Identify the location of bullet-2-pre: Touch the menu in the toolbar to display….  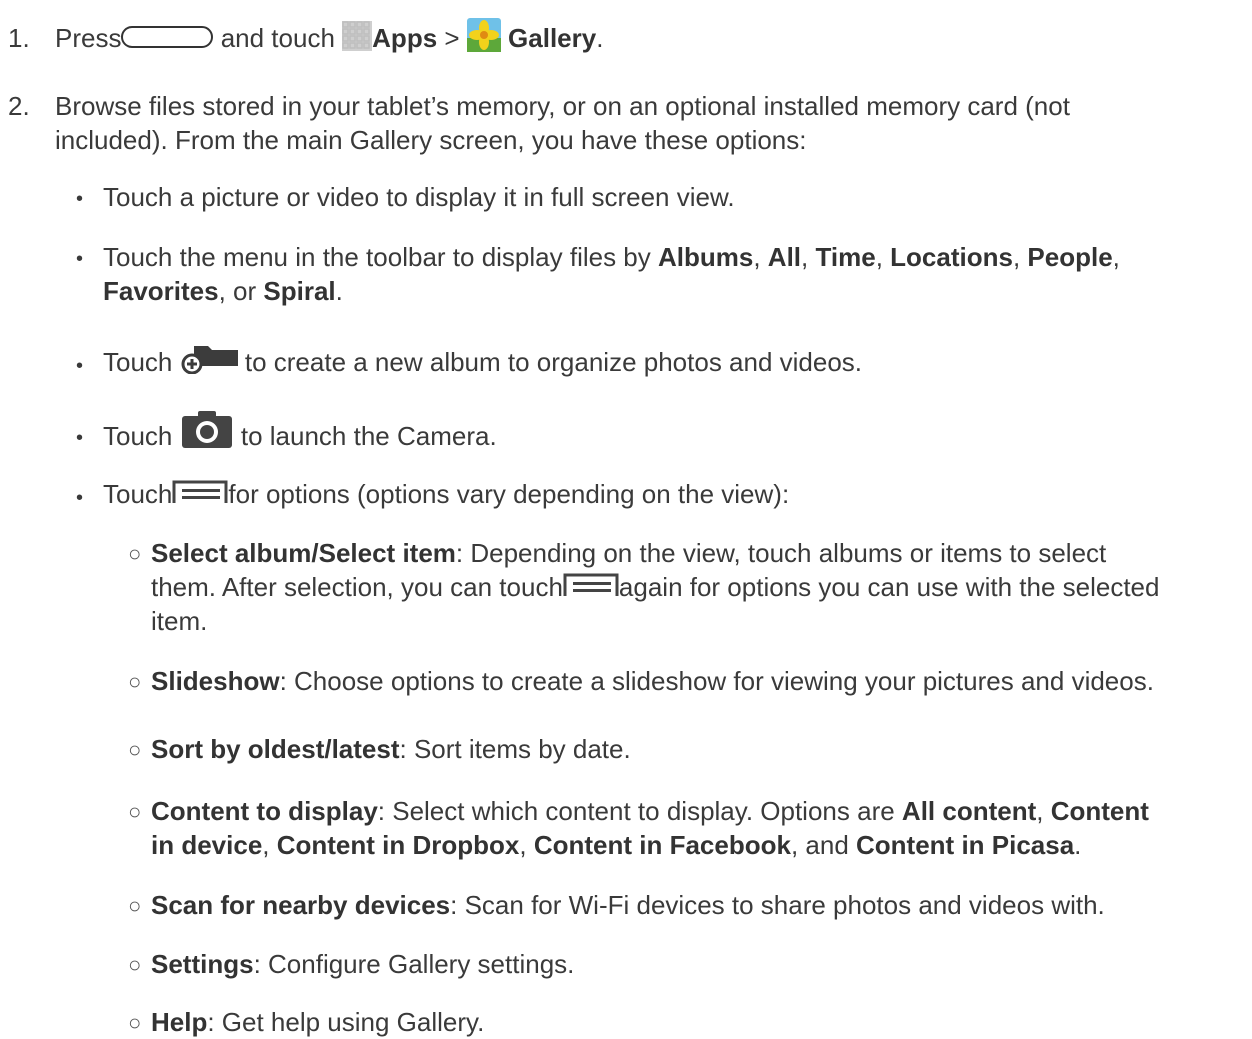
(380, 257).